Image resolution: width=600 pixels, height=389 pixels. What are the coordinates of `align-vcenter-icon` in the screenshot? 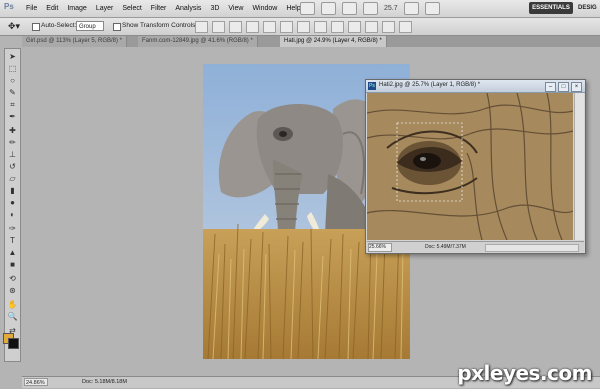 It's located at (218, 27).